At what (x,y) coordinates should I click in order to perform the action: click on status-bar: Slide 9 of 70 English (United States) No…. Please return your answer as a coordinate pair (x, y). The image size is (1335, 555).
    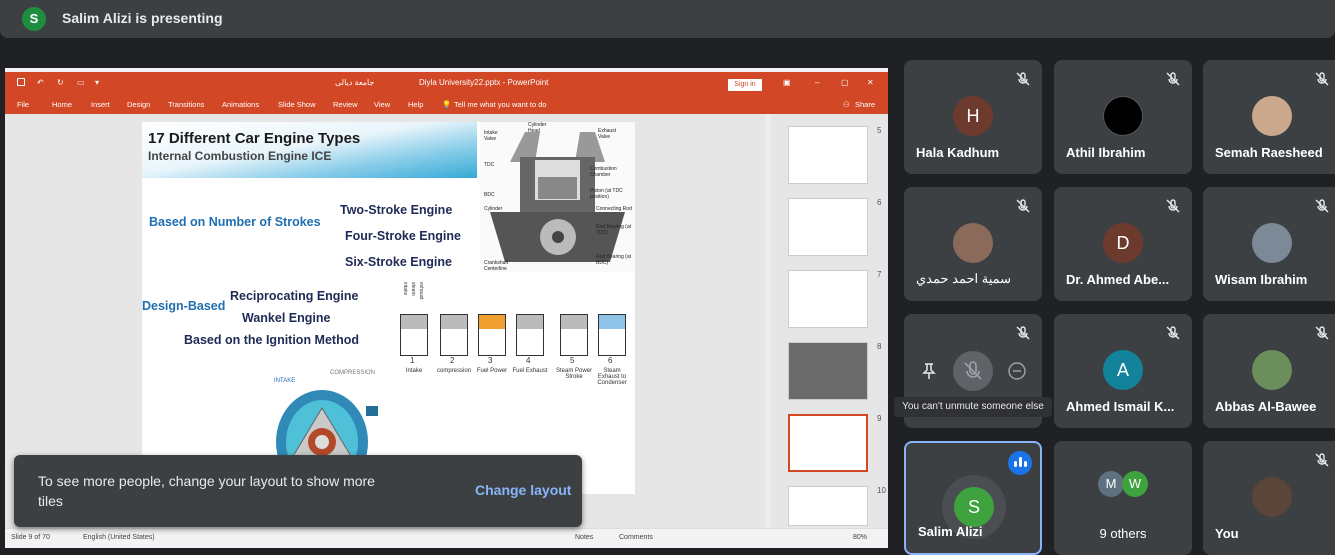
    Looking at the image, I should click on (446, 538).